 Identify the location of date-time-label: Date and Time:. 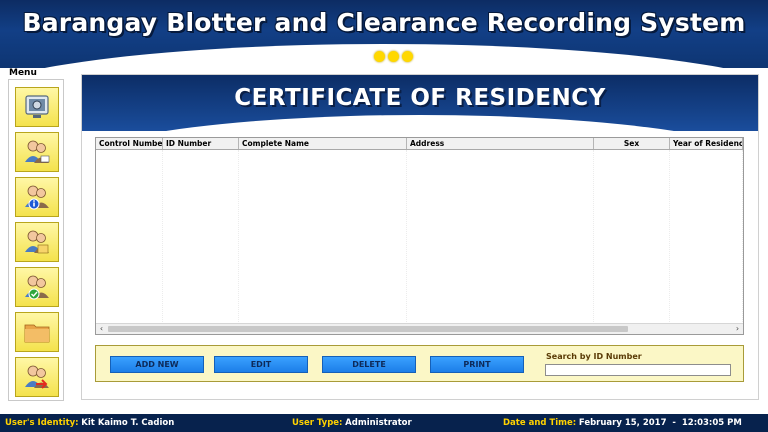
(540, 423).